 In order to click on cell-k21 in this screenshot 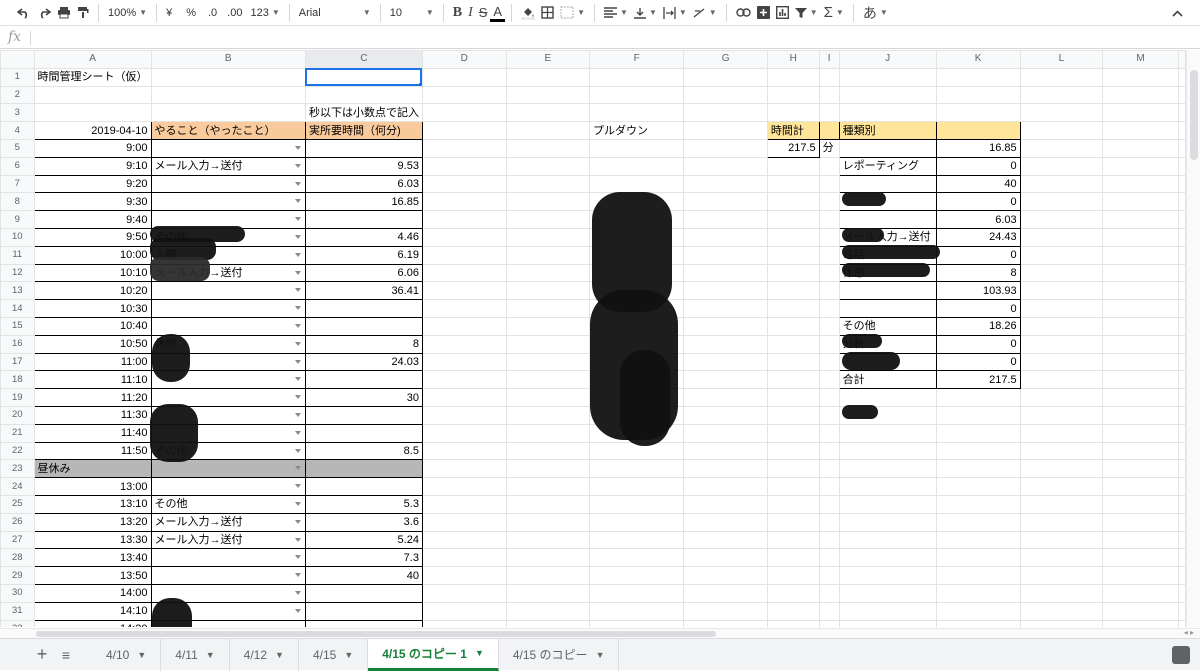, I will do `click(978, 433)`.